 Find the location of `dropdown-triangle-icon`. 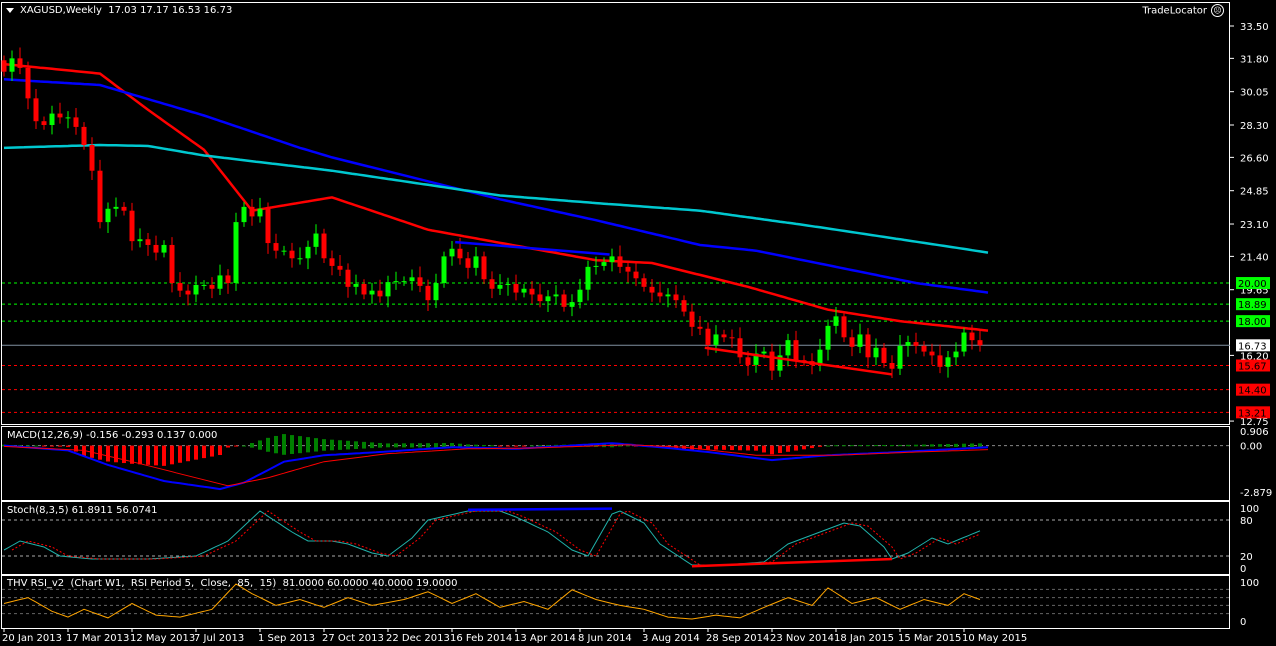

dropdown-triangle-icon is located at coordinates (10, 10).